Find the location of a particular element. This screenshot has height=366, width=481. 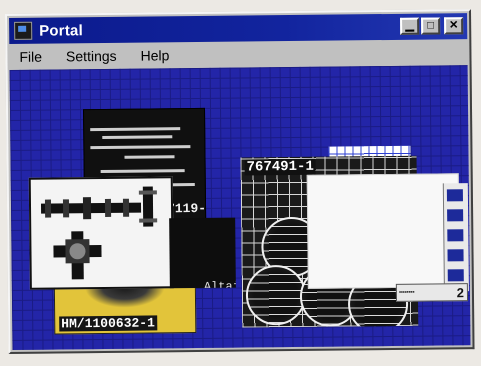

page-number: 2 is located at coordinates (460, 292).